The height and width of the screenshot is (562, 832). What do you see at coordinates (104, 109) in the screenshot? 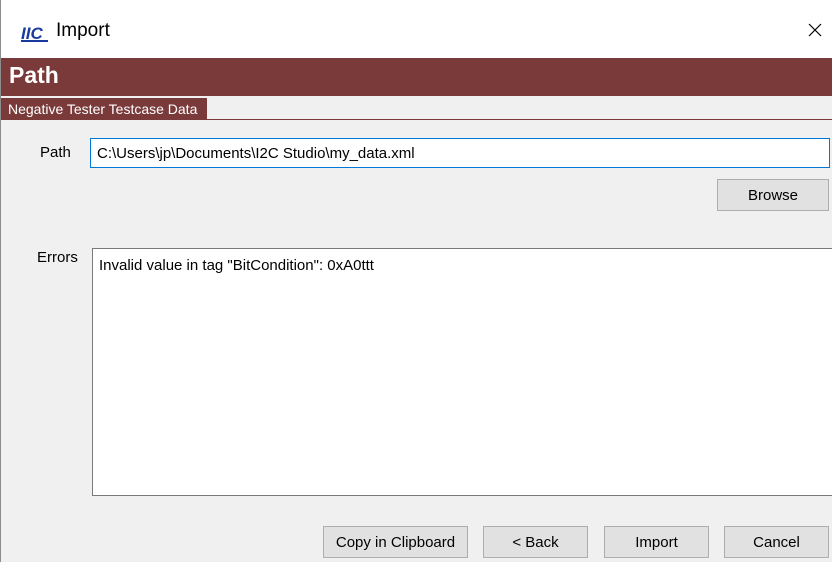
I see `section-subtitle: Negative Tester Testcase Data` at bounding box center [104, 109].